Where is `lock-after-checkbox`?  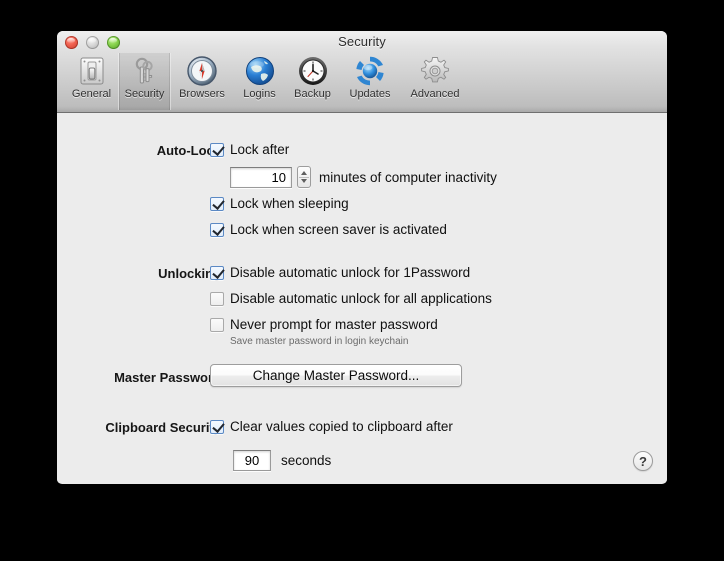
lock-after-checkbox is located at coordinates (217, 149).